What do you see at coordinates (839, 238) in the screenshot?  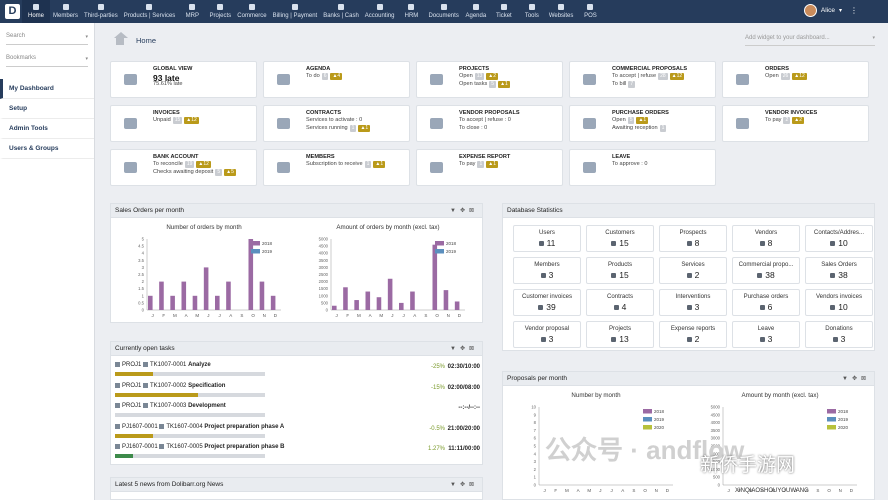 I see `stat-contacts-addres-: Contacts/Addres... 10` at bounding box center [839, 238].